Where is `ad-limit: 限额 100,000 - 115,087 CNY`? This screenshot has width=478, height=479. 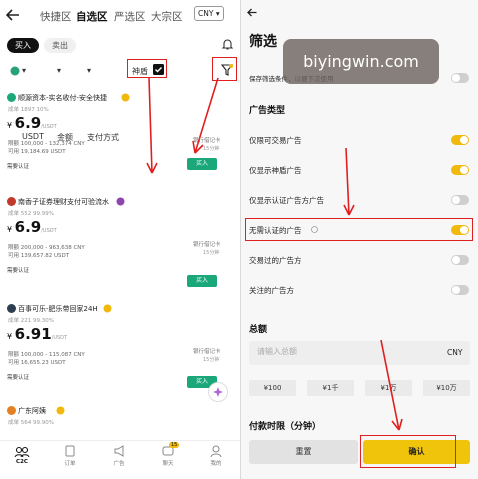
ad-limit: 限额 100,000 - 115,087 CNY is located at coordinates (46, 355).